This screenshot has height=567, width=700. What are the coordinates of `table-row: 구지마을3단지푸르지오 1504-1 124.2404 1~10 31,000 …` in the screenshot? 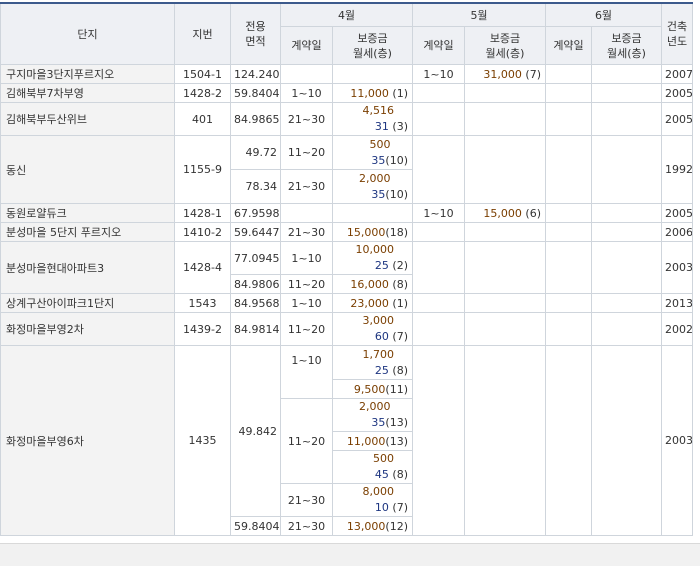 It's located at (346, 74).